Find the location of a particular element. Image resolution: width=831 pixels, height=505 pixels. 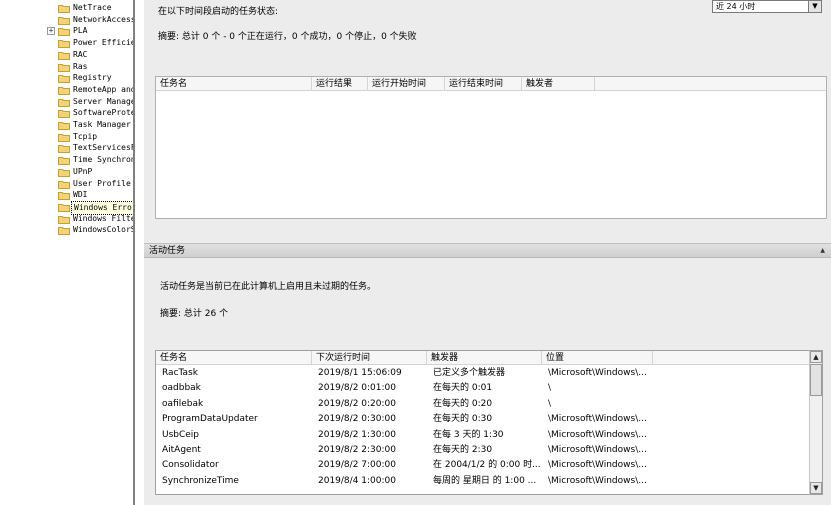

tree-item: SoftwareProte is located at coordinates (66, 113).